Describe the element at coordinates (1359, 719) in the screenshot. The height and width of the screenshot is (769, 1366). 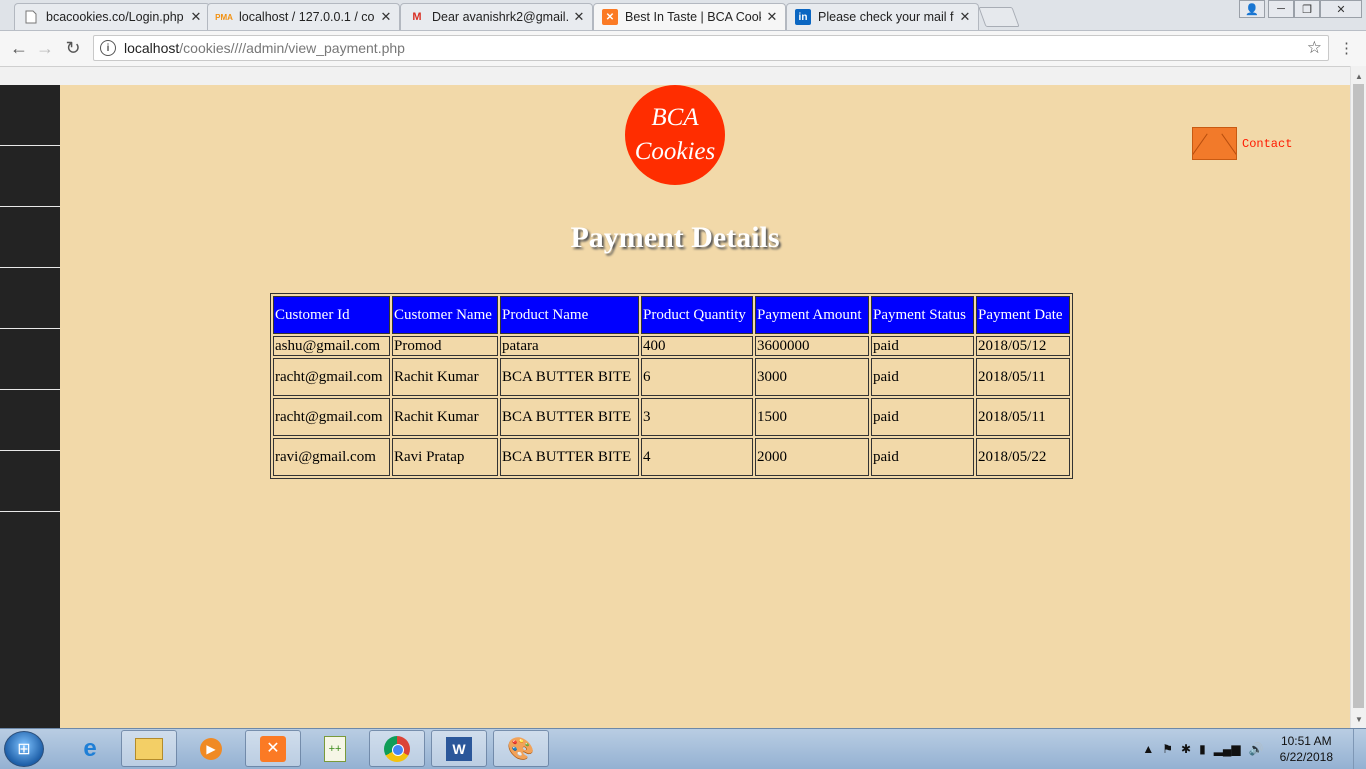
I see `scroll-down-icon: ▼` at that location.